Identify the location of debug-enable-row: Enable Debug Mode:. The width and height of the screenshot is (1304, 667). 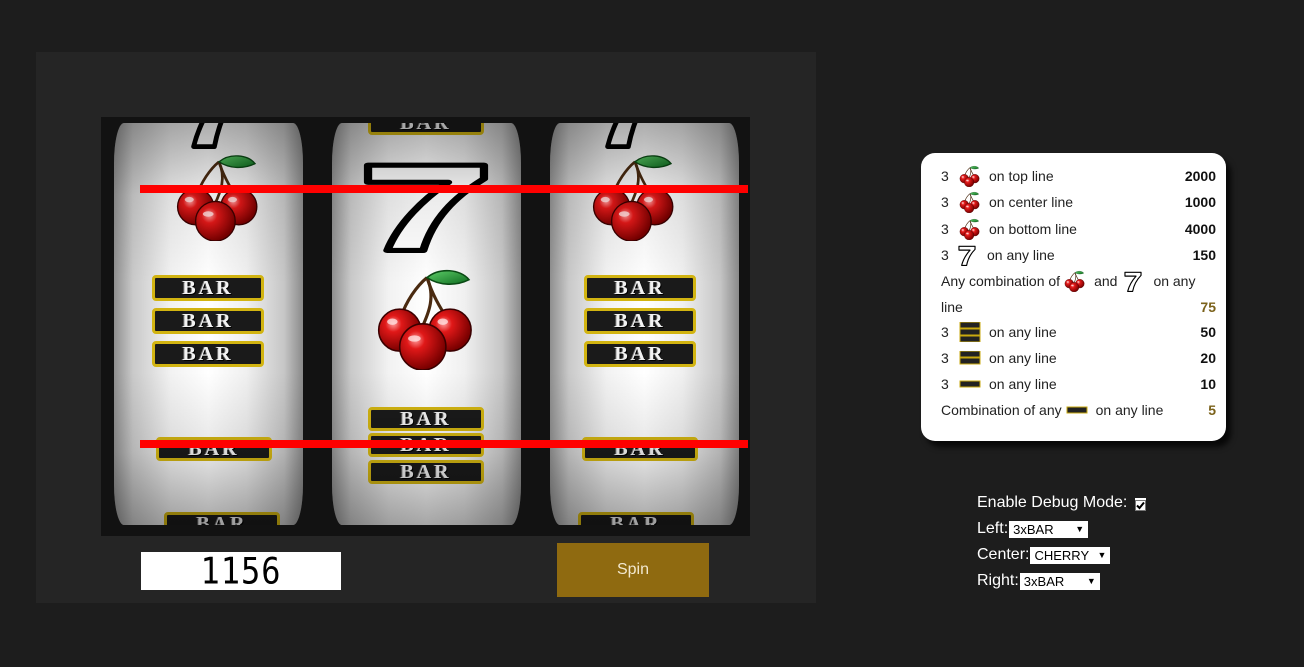
(1062, 503).